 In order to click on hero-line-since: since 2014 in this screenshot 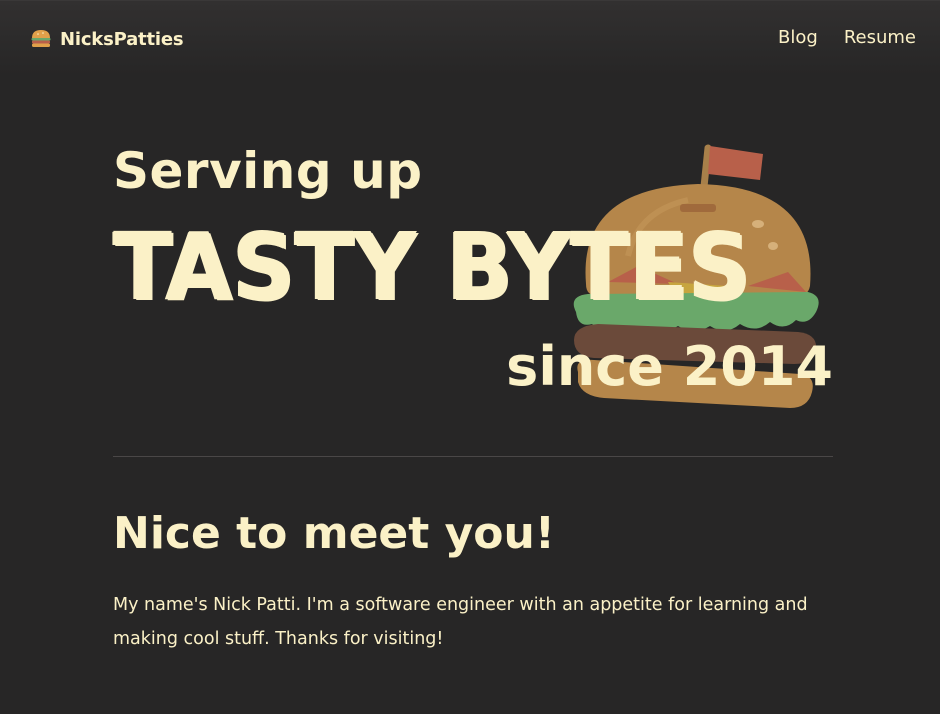, I will do `click(669, 366)`.